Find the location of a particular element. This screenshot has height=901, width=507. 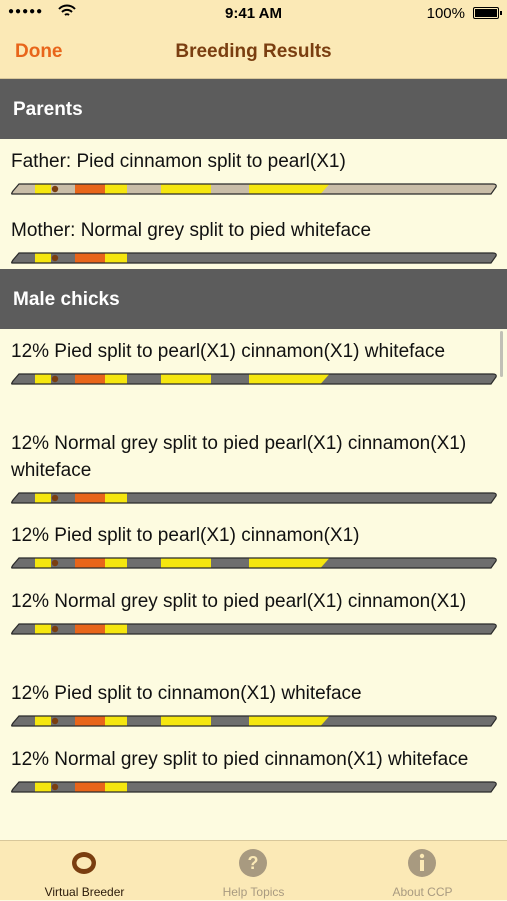

chick-label: 12% Pied split to pearl(X1) cinnamon(X1) is located at coordinates (185, 535).